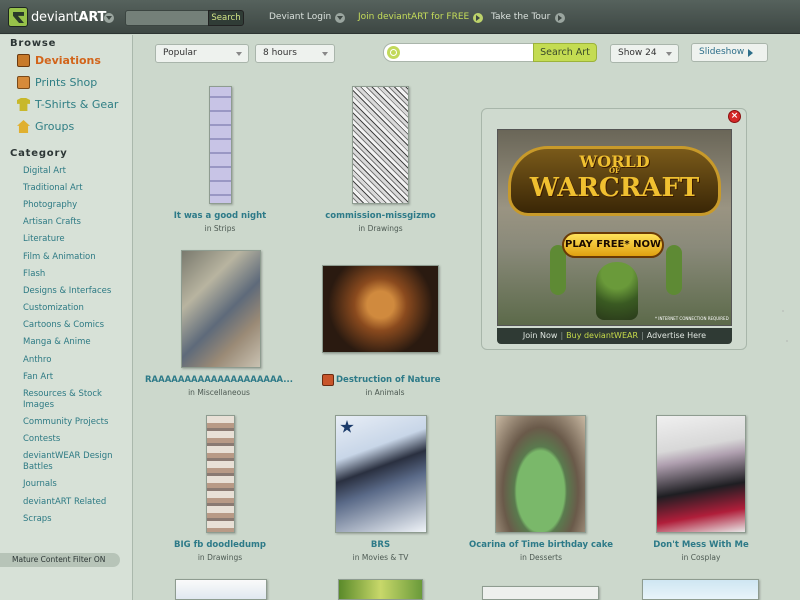 This screenshot has height=600, width=800. Describe the element at coordinates (617, 291) in the screenshot. I see `orc-figure` at that location.